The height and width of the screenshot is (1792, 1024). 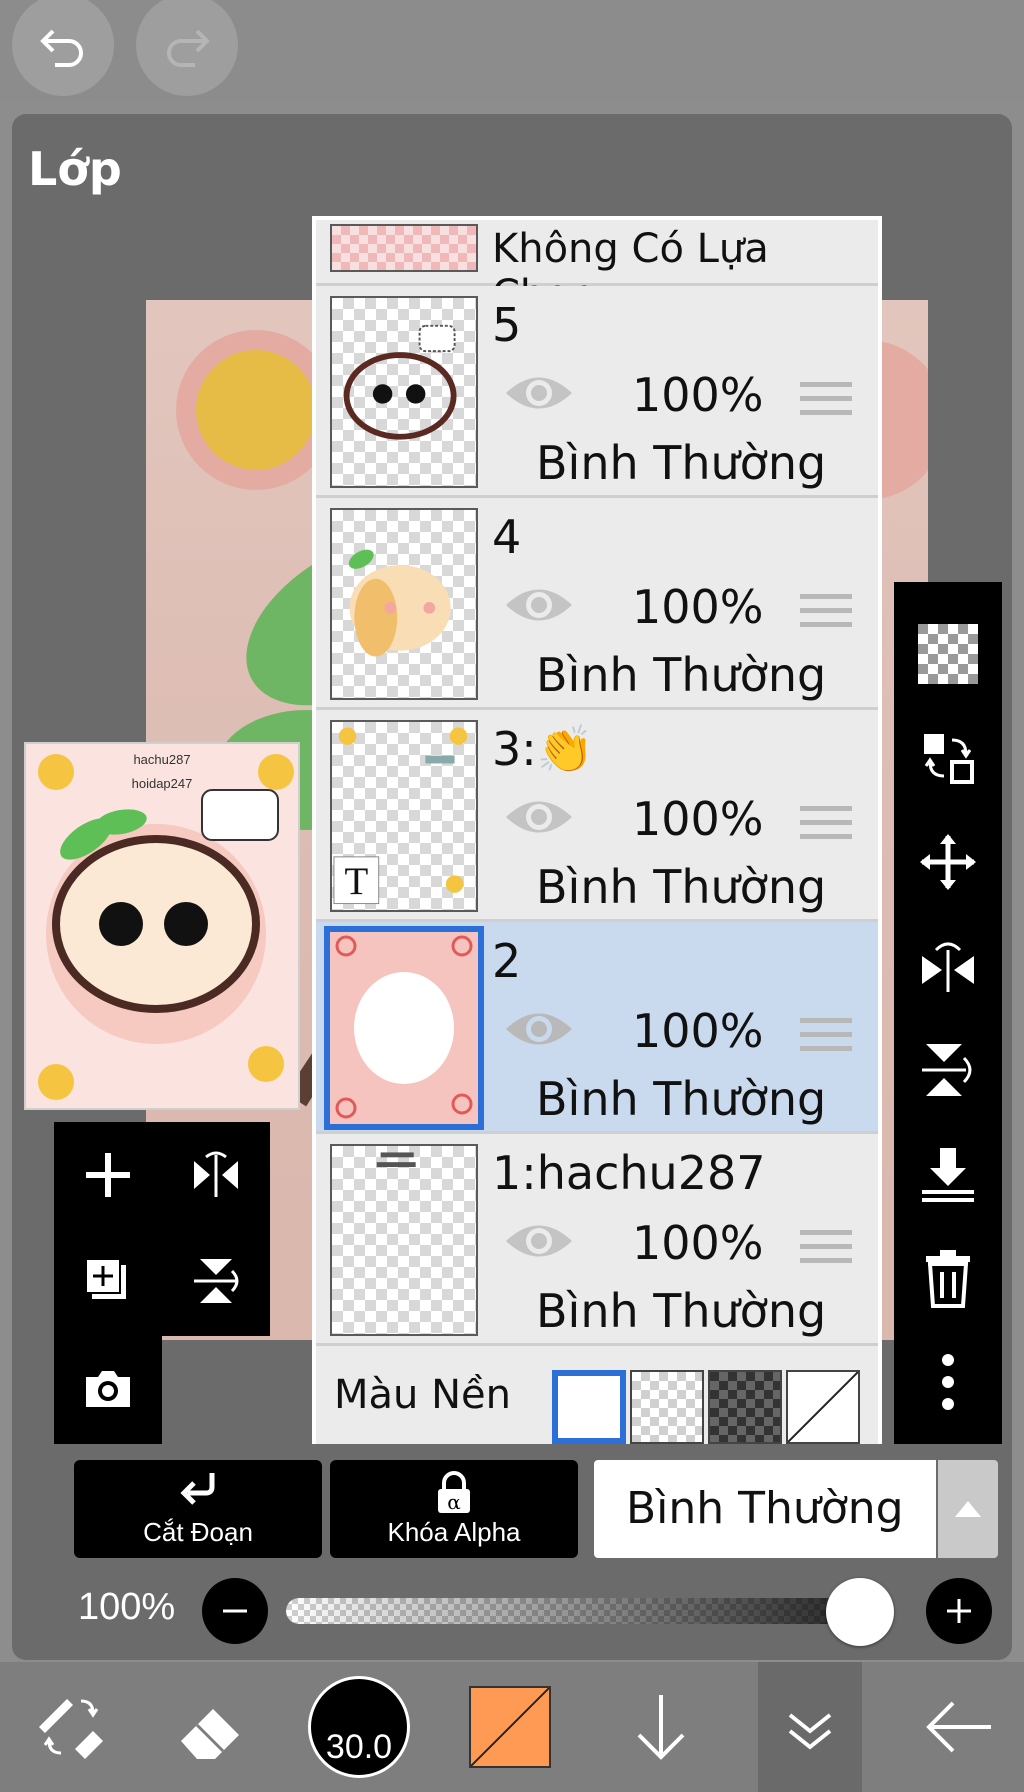 I want to click on layer-name: 2, so click(x=507, y=961).